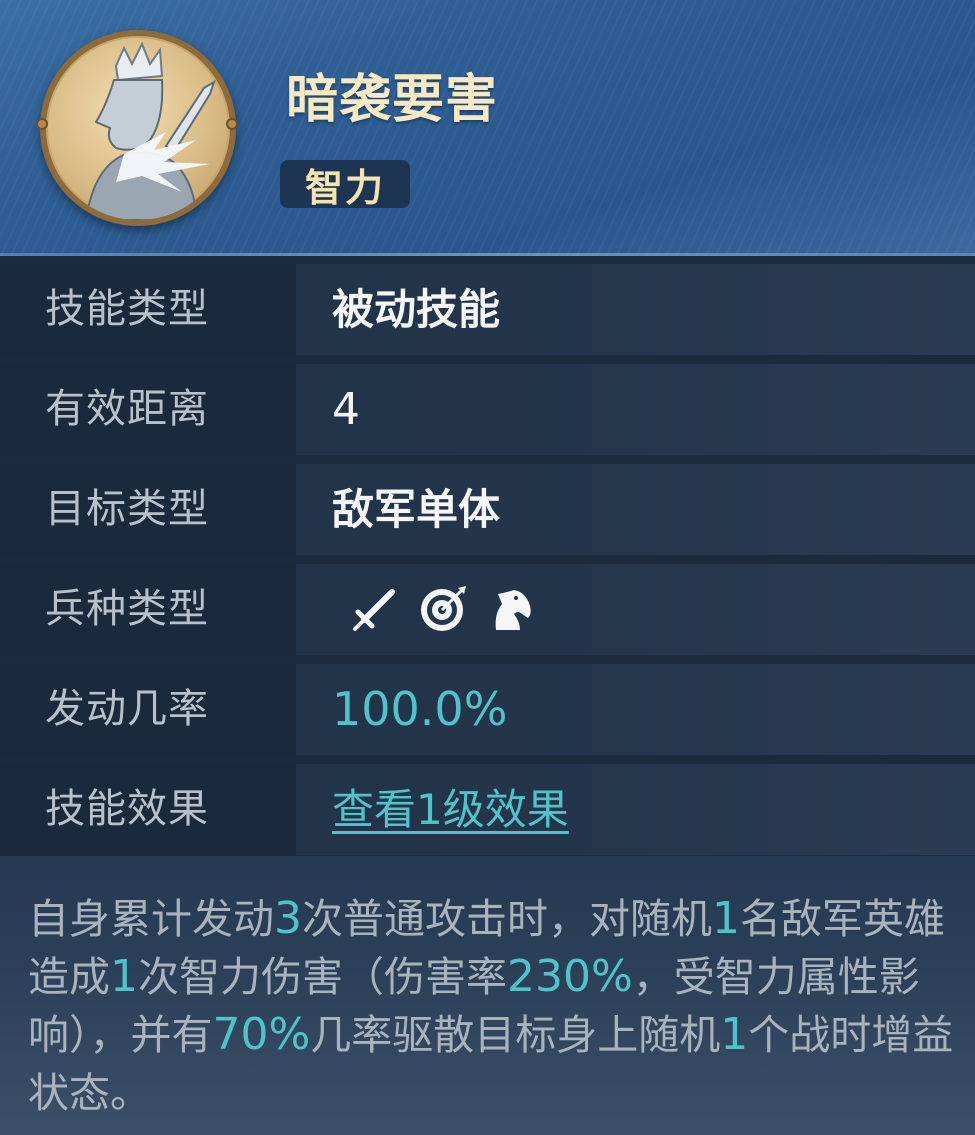  I want to click on row-troop-type: 兵种类型, so click(487, 609).